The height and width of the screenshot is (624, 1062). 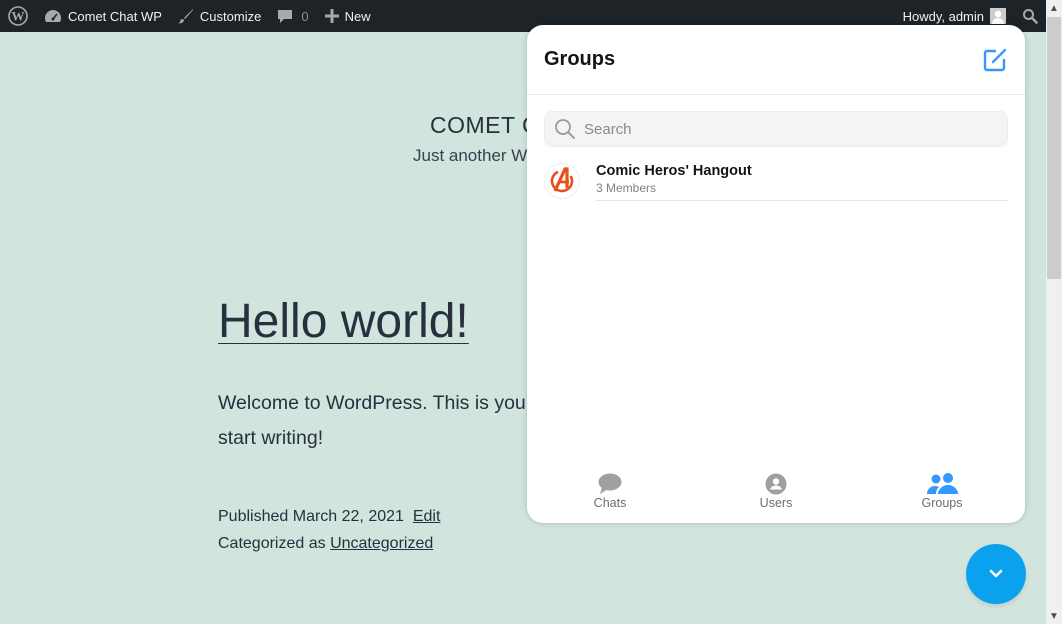 I want to click on wordpress-logo-button: W, so click(x=18, y=16).